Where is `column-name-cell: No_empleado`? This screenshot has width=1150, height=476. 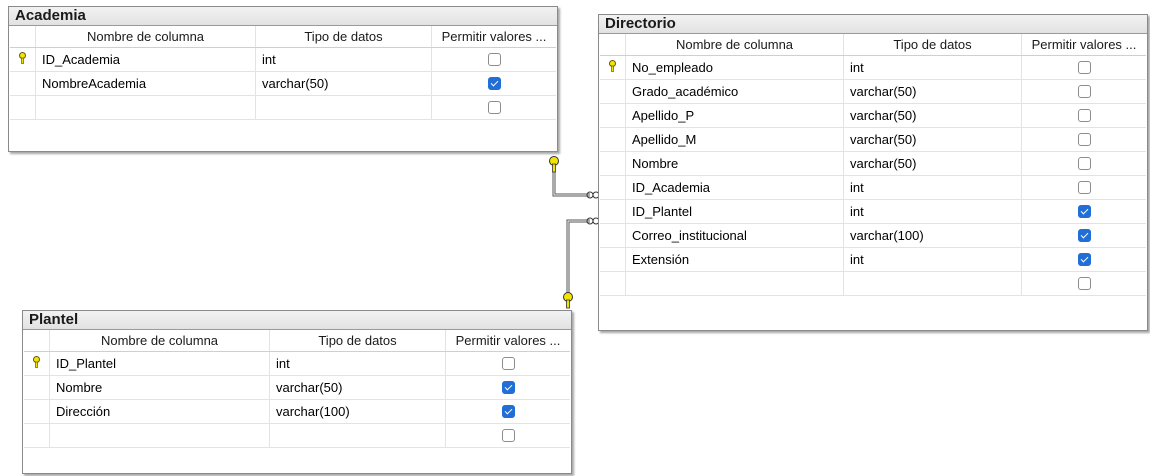
column-name-cell: No_empleado is located at coordinates (735, 67).